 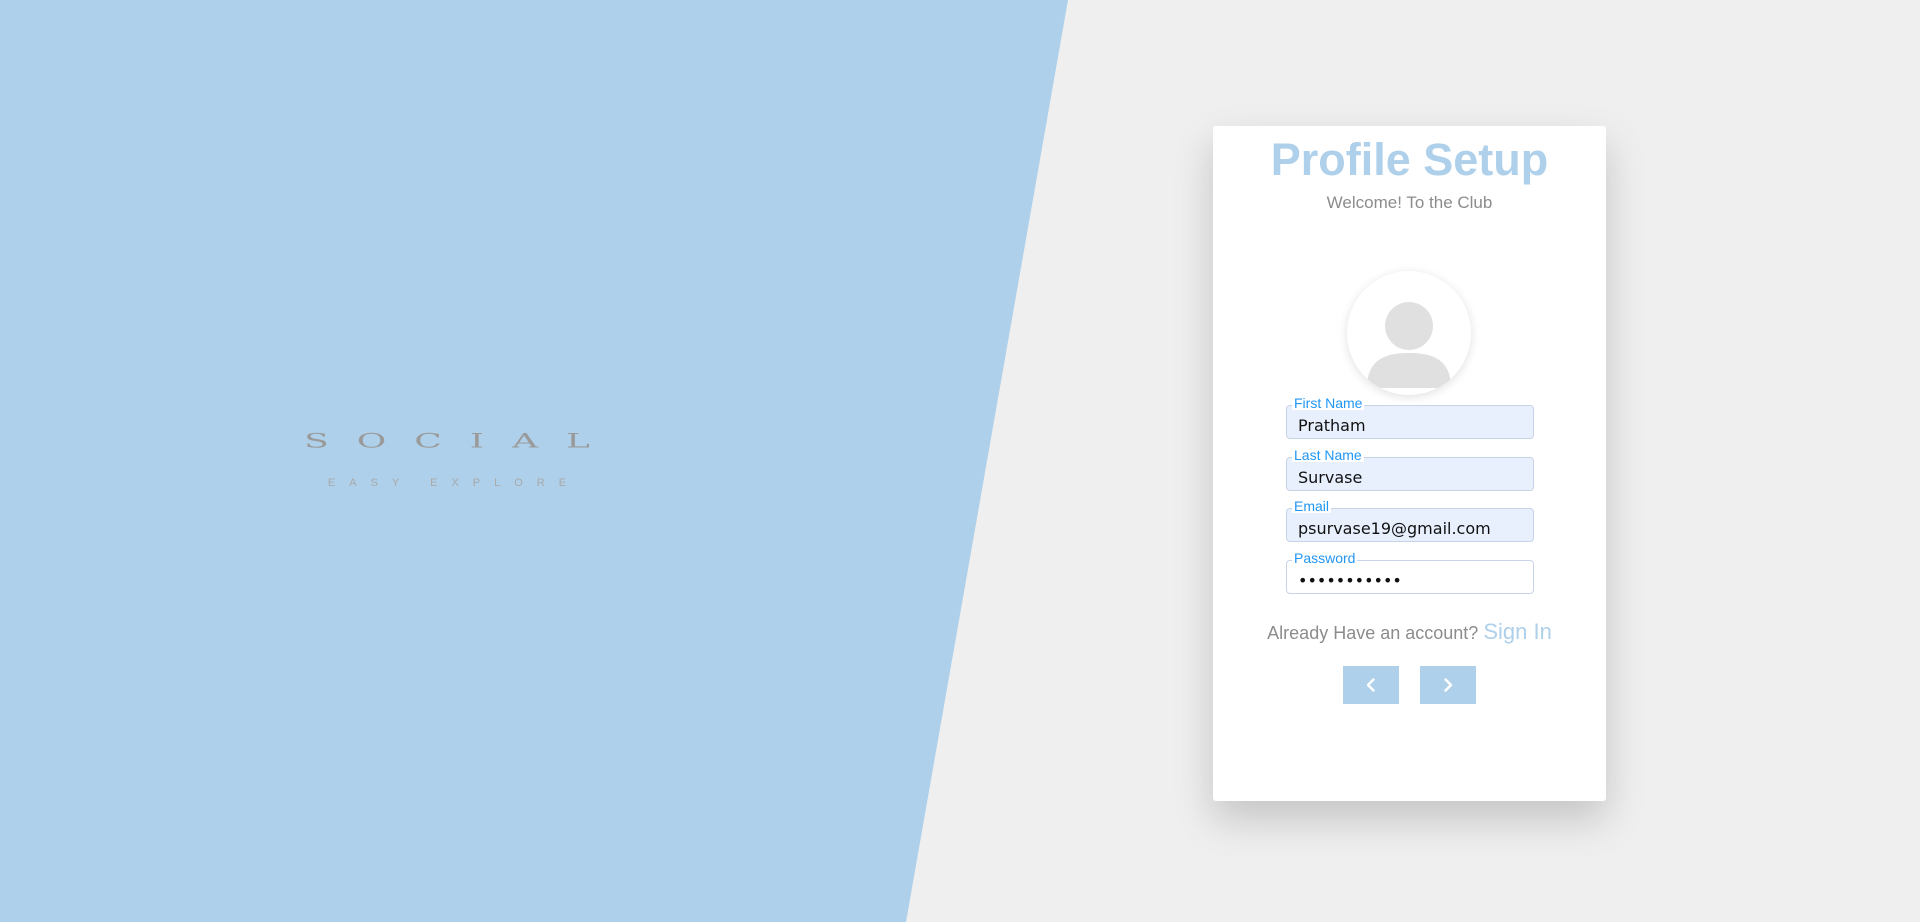 I want to click on signin-row: Already Have an account? Sign In, so click(x=1409, y=632).